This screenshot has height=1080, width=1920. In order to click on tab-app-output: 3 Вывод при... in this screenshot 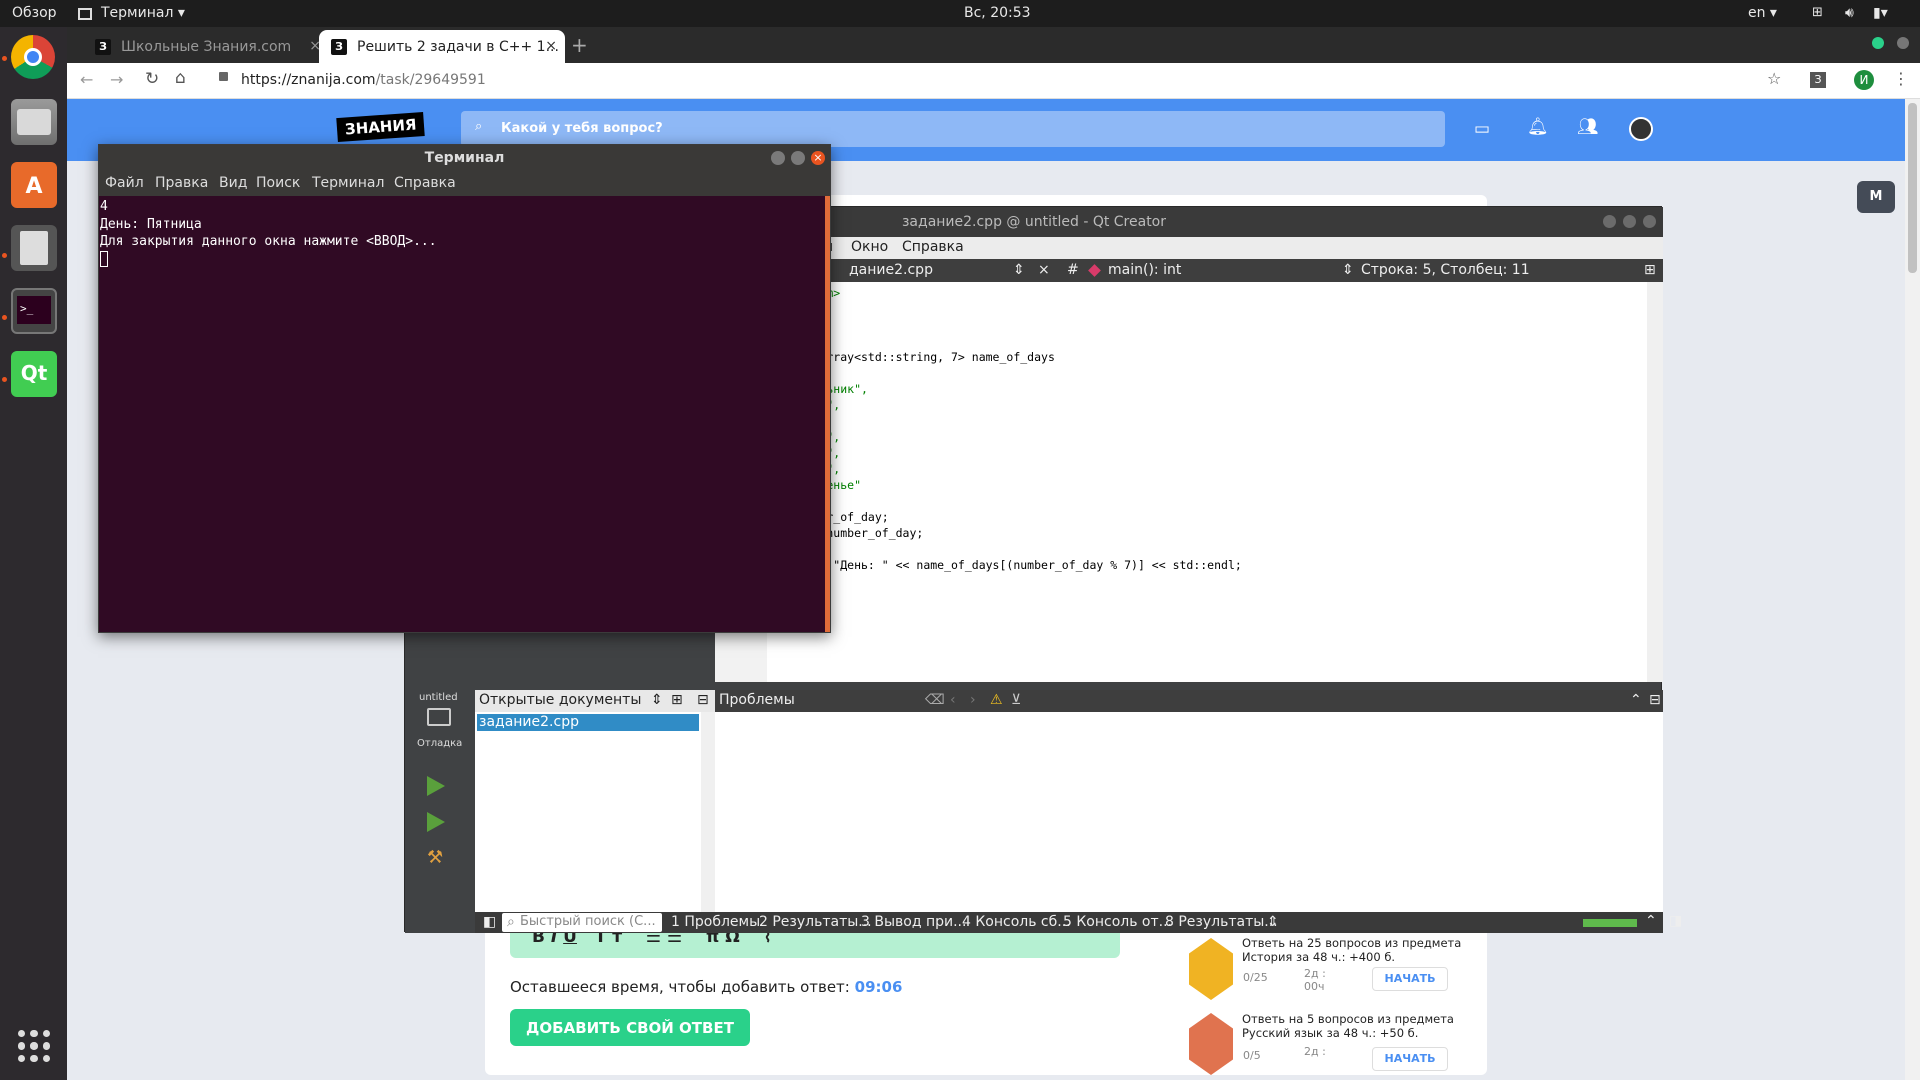, I will do `click(913, 922)`.